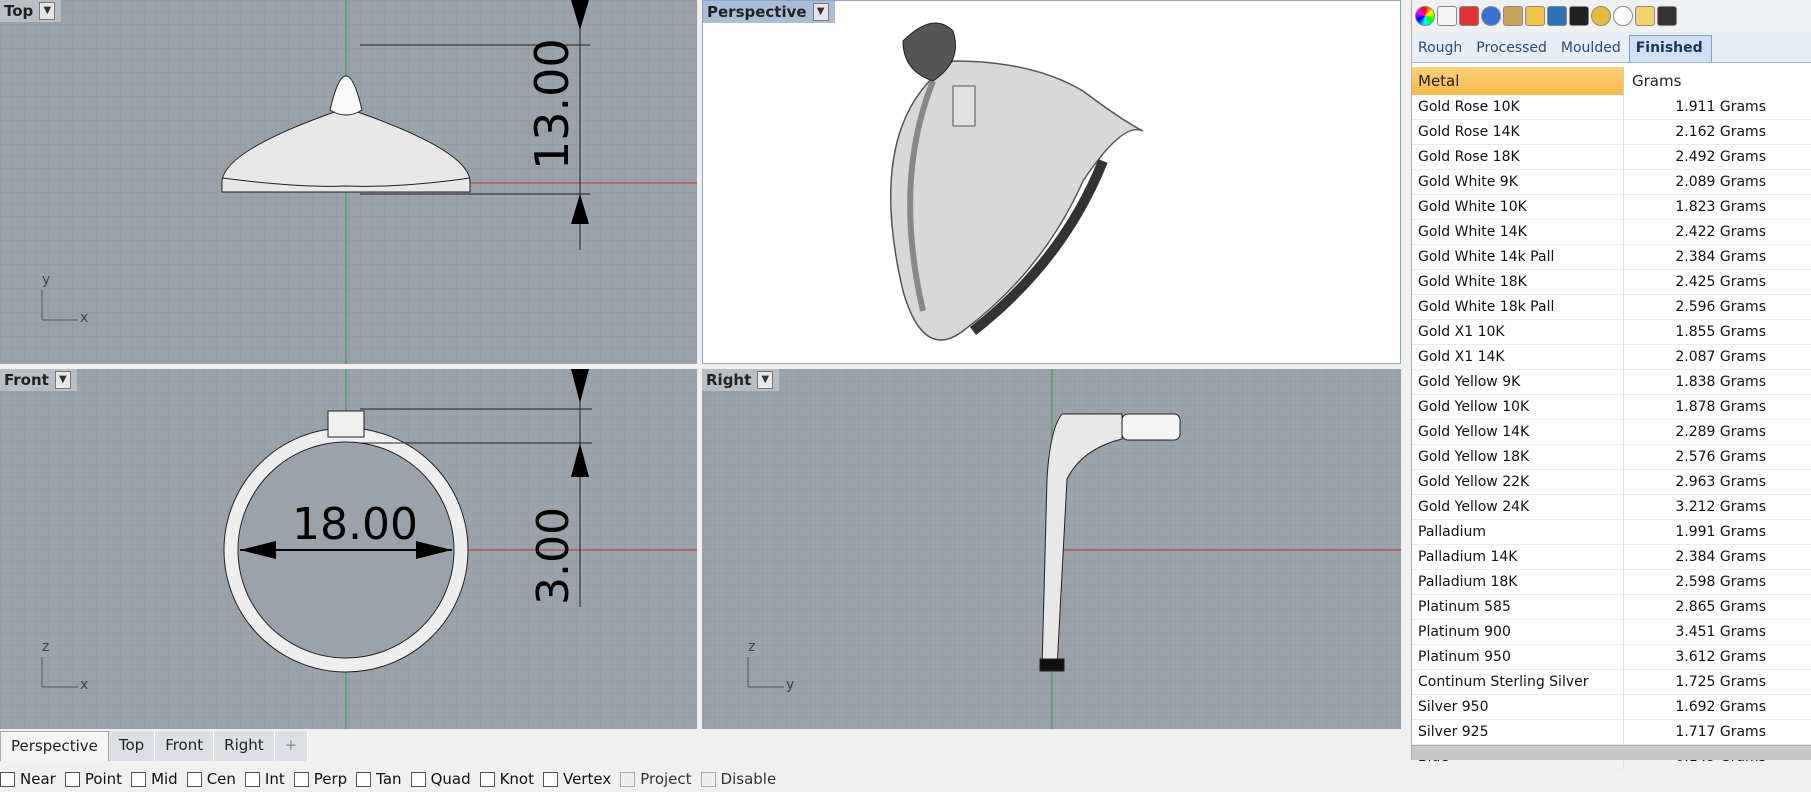 This screenshot has width=1811, height=792. Describe the element at coordinates (1611, 357) in the screenshot. I see `table-row: Gold X1 14K 2.087 Grams` at that location.